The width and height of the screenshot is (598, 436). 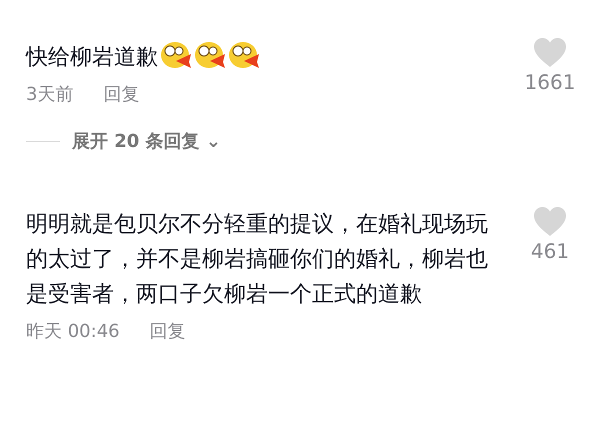 I want to click on comment-text: 快给柳岩道歉, so click(x=92, y=57).